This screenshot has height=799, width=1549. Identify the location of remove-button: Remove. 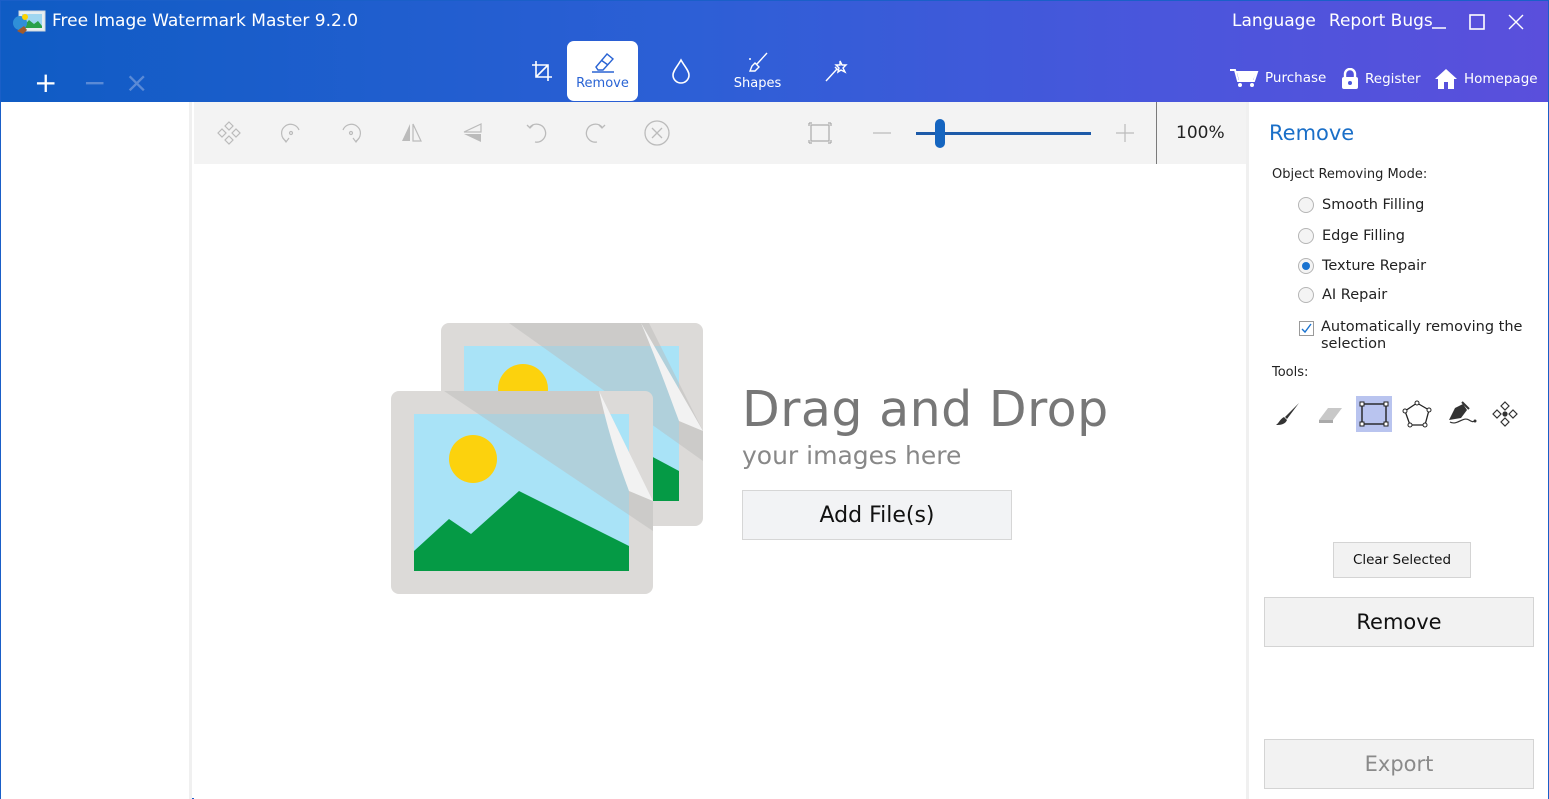
(1399, 622).